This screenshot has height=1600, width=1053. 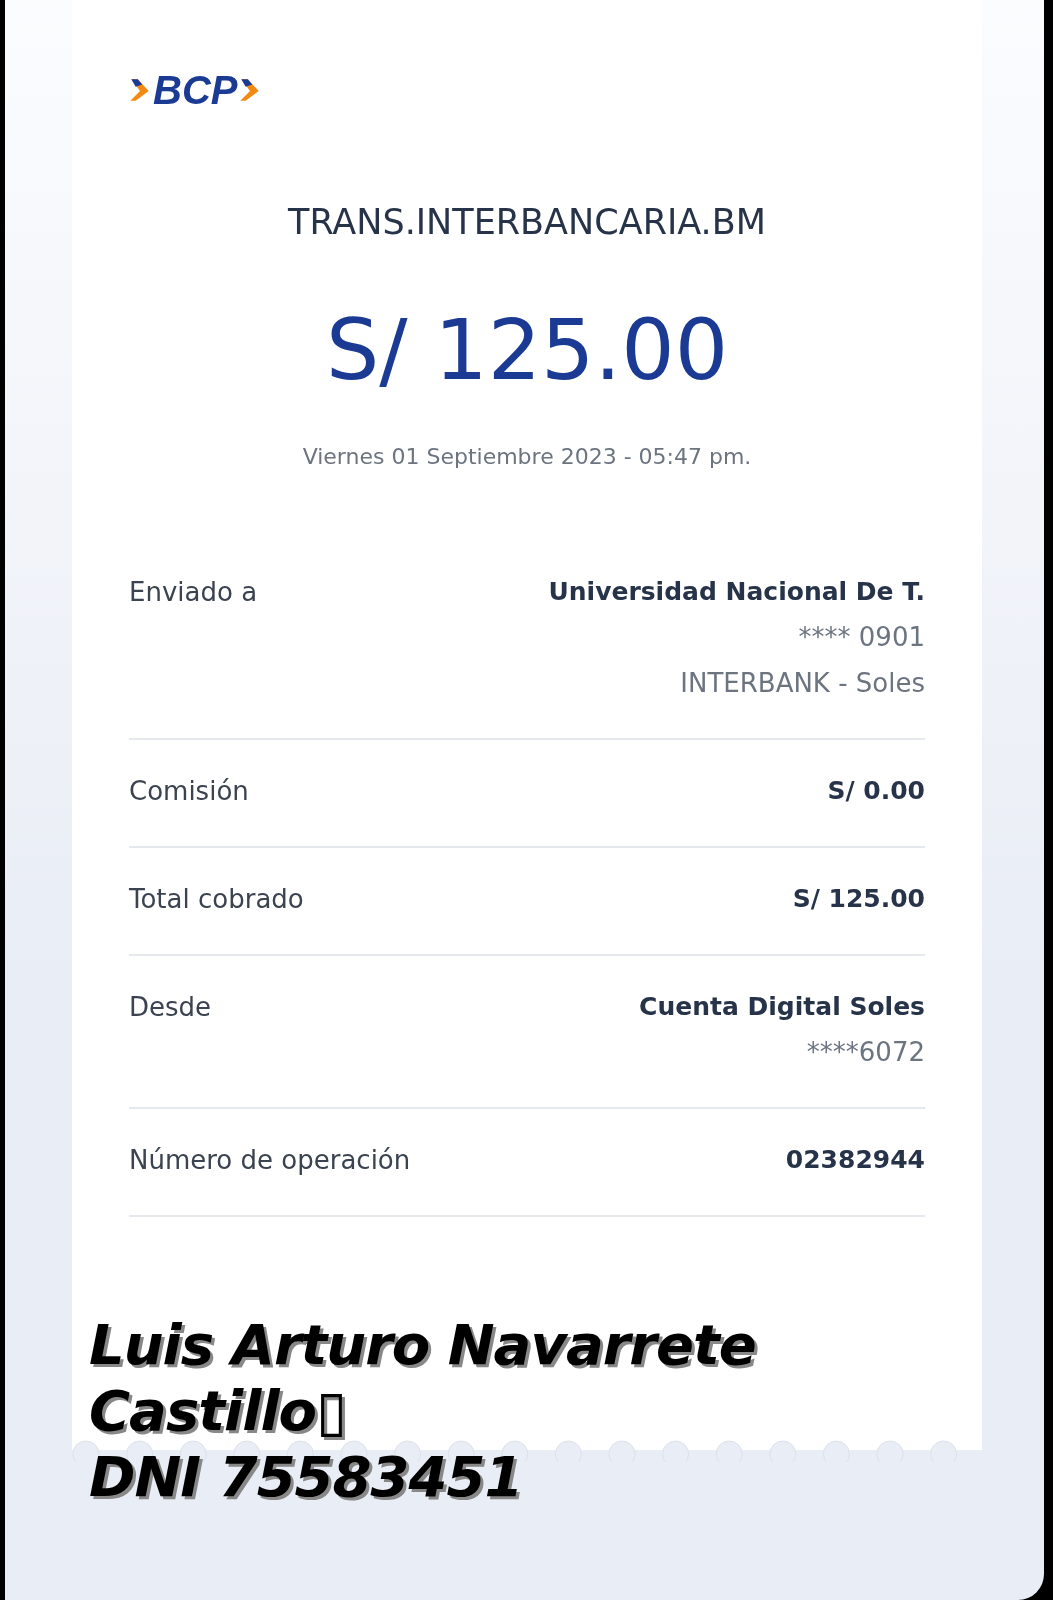 What do you see at coordinates (782, 1007) in the screenshot?
I see `detail-value: Cuenta Digital Soles` at bounding box center [782, 1007].